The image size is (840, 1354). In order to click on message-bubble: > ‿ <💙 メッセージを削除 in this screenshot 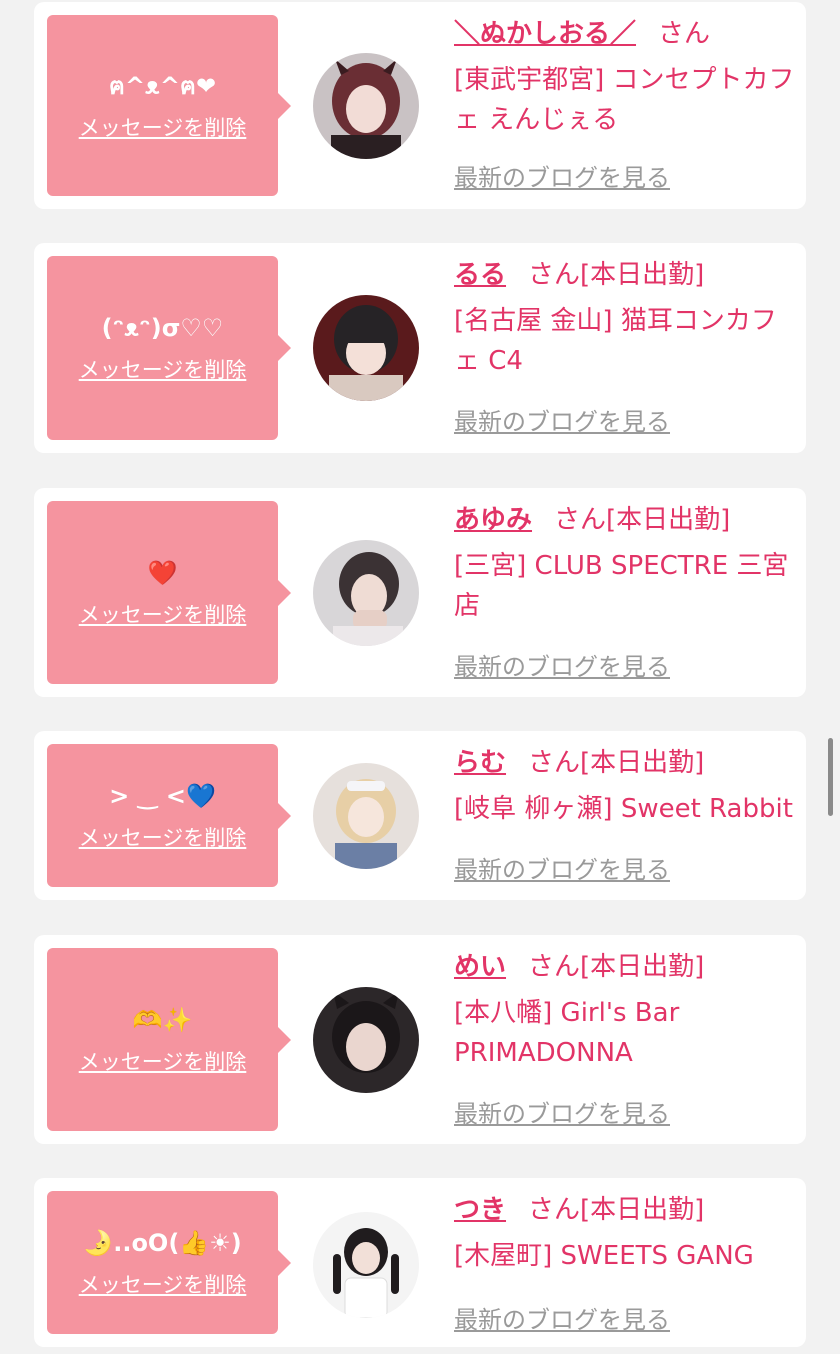, I will do `click(169, 815)`.